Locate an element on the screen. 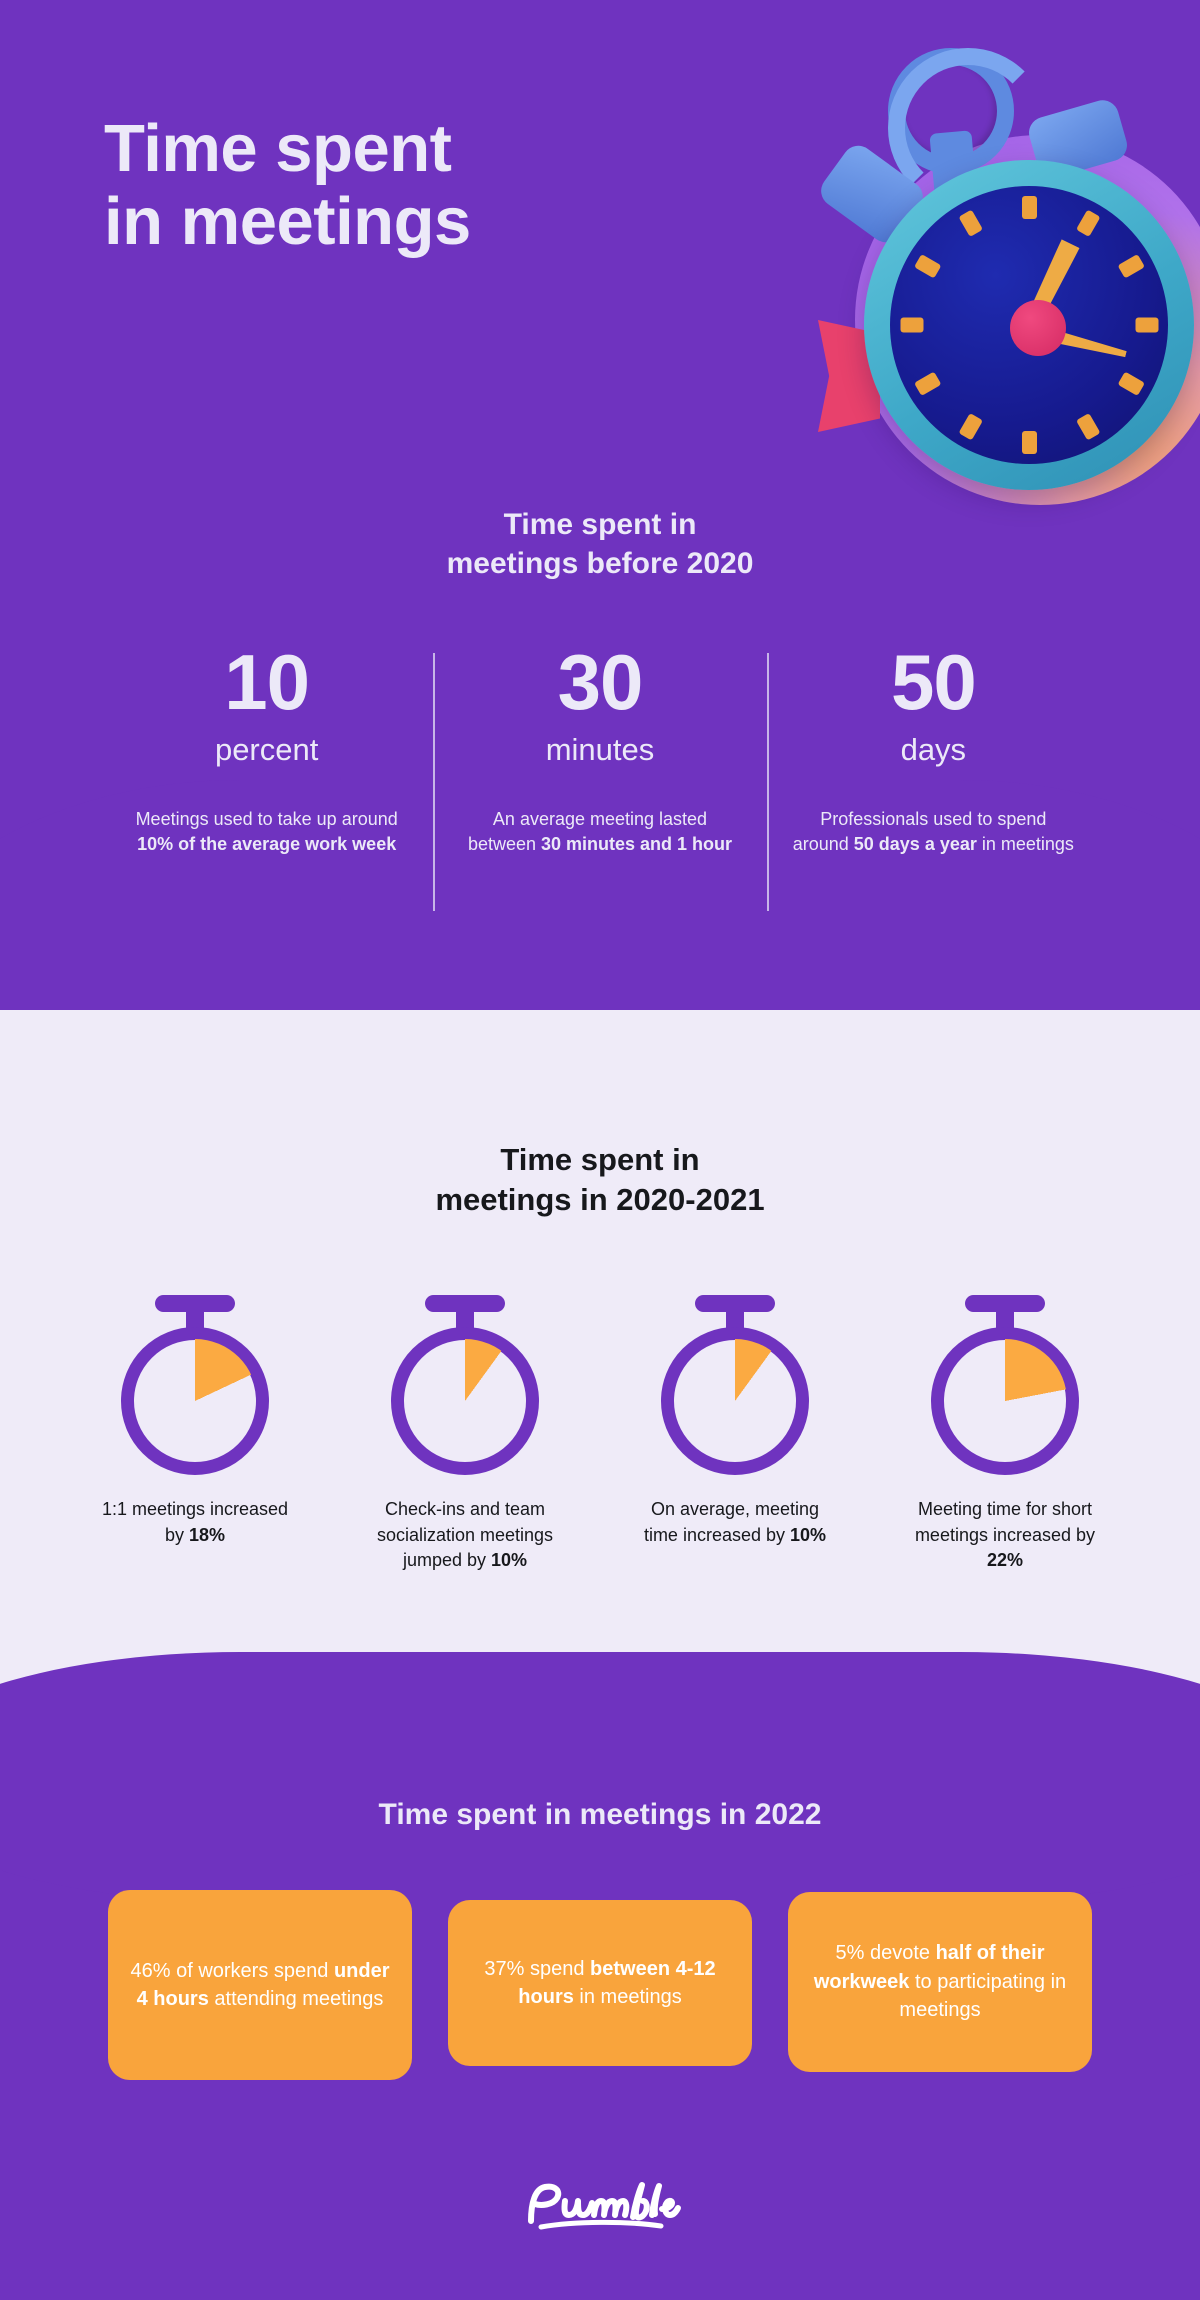  clock-center-pin-icon is located at coordinates (1038, 328).